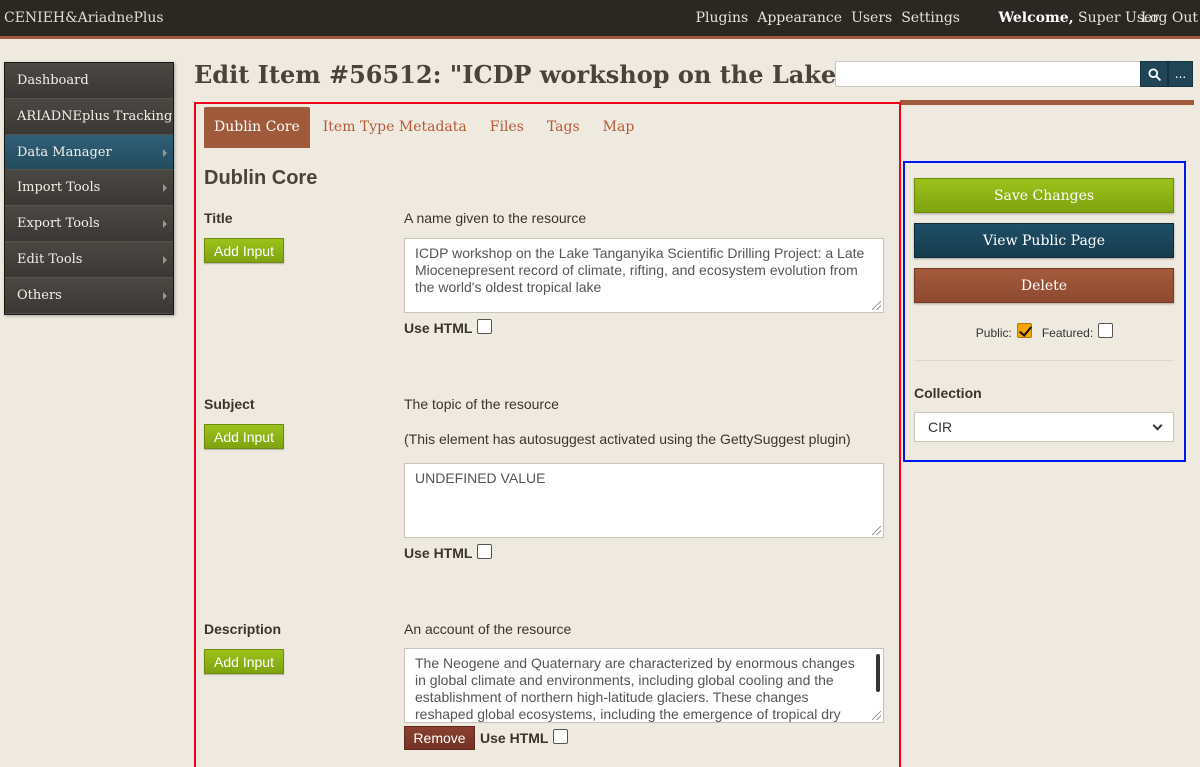 The height and width of the screenshot is (767, 1200). What do you see at coordinates (988, 74) in the screenshot?
I see `search-input` at bounding box center [988, 74].